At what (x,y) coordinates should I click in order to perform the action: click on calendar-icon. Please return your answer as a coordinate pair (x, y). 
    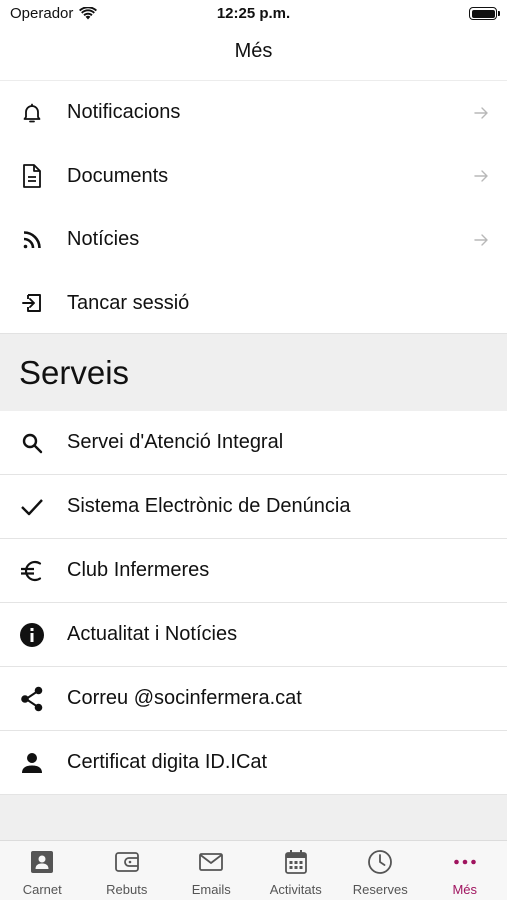
    Looking at the image, I should click on (296, 862).